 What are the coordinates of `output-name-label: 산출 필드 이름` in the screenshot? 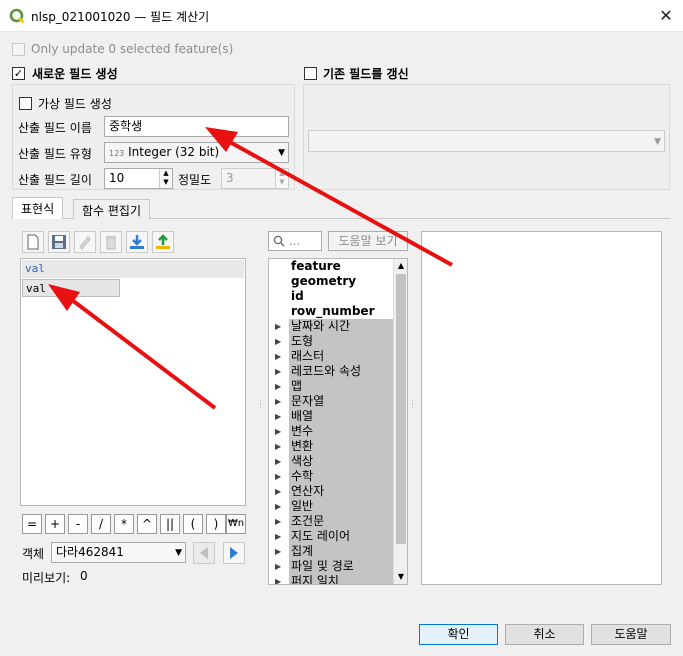 It's located at (55, 128).